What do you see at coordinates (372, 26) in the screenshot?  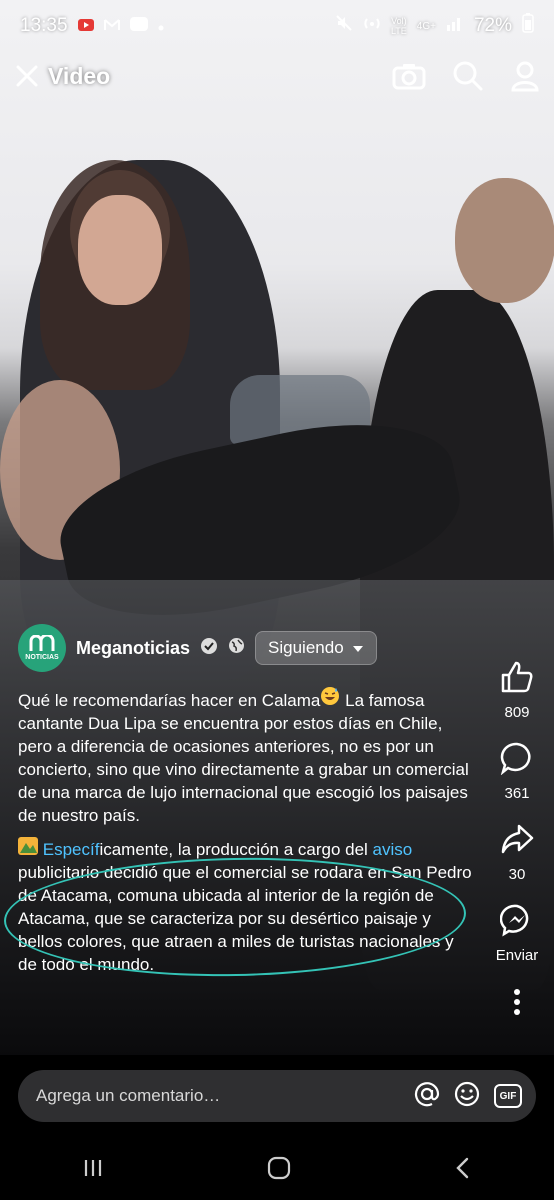 I see `hotspot-icon` at bounding box center [372, 26].